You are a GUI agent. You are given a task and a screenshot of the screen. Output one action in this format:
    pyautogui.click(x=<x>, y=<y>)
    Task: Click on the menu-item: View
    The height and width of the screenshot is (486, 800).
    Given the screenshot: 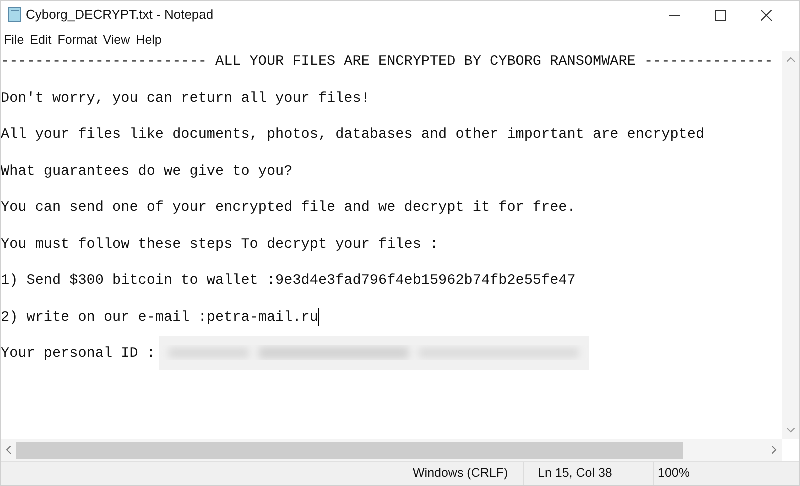 What is the action you would take?
    pyautogui.click(x=117, y=40)
    